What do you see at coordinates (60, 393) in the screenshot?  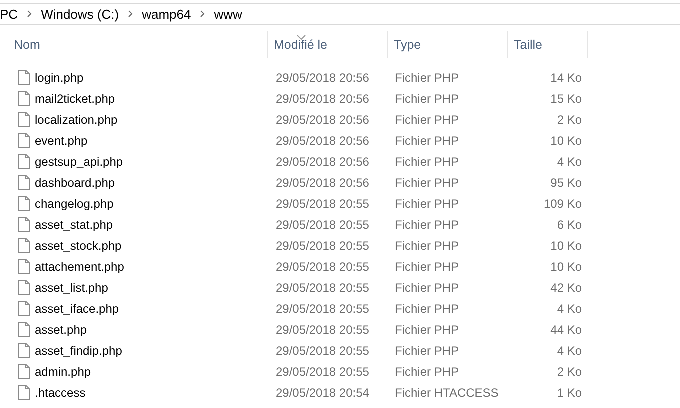 I see `file-name: .htaccess` at bounding box center [60, 393].